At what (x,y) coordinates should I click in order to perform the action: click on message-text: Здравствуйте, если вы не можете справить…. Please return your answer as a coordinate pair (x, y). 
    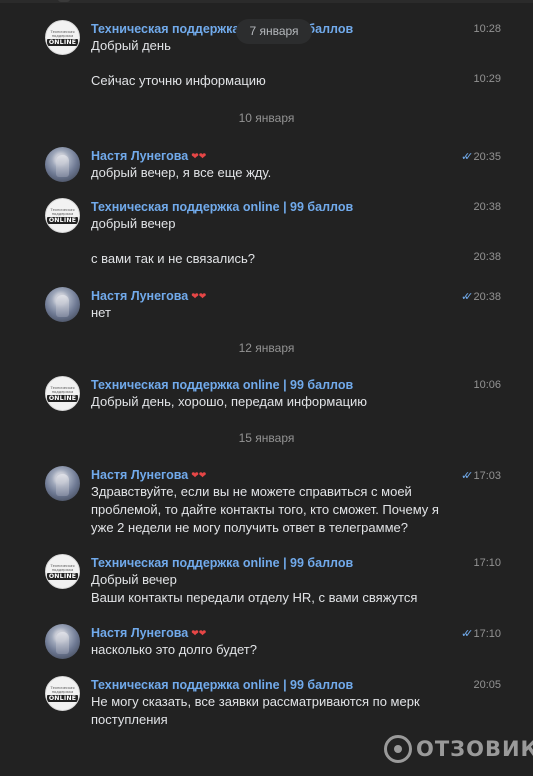
    Looking at the image, I should click on (251, 491).